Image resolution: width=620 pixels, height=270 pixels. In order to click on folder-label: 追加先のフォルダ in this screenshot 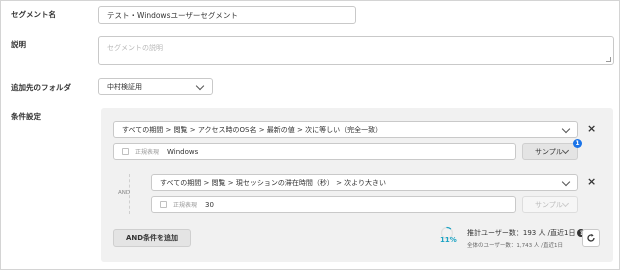, I will do `click(41, 87)`.